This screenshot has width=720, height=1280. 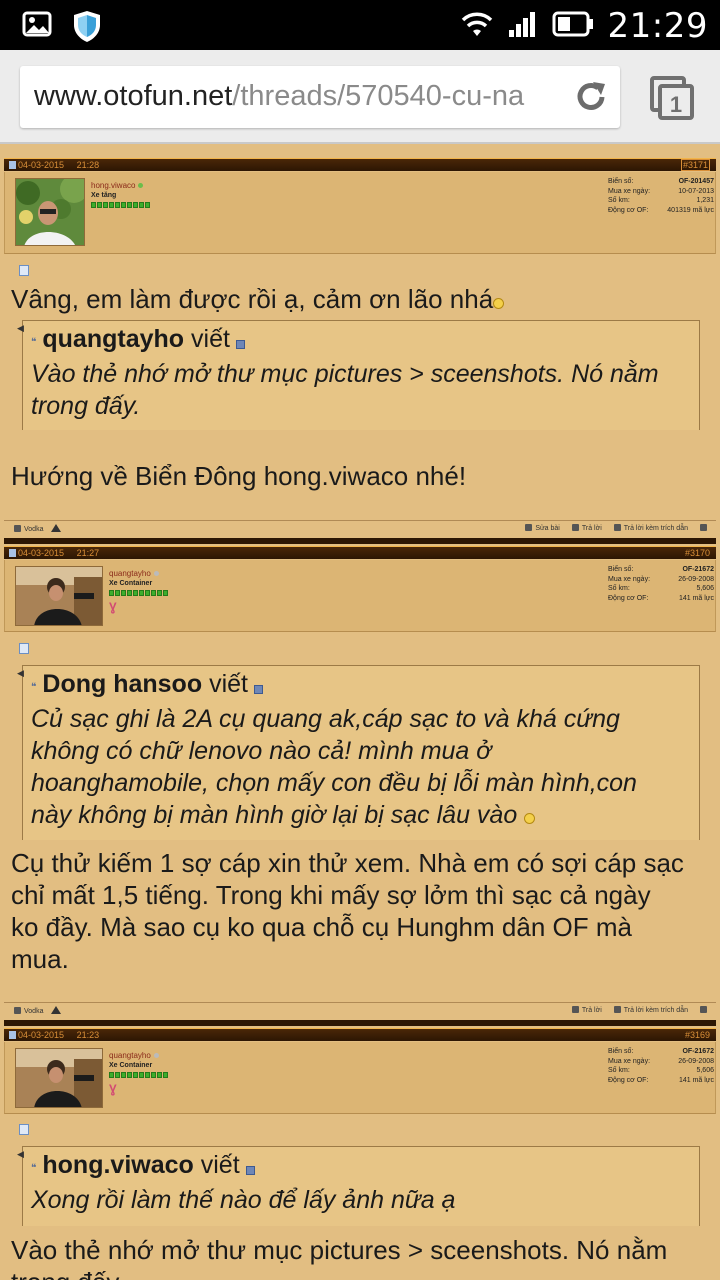 I want to click on signal-icon, so click(x=523, y=26).